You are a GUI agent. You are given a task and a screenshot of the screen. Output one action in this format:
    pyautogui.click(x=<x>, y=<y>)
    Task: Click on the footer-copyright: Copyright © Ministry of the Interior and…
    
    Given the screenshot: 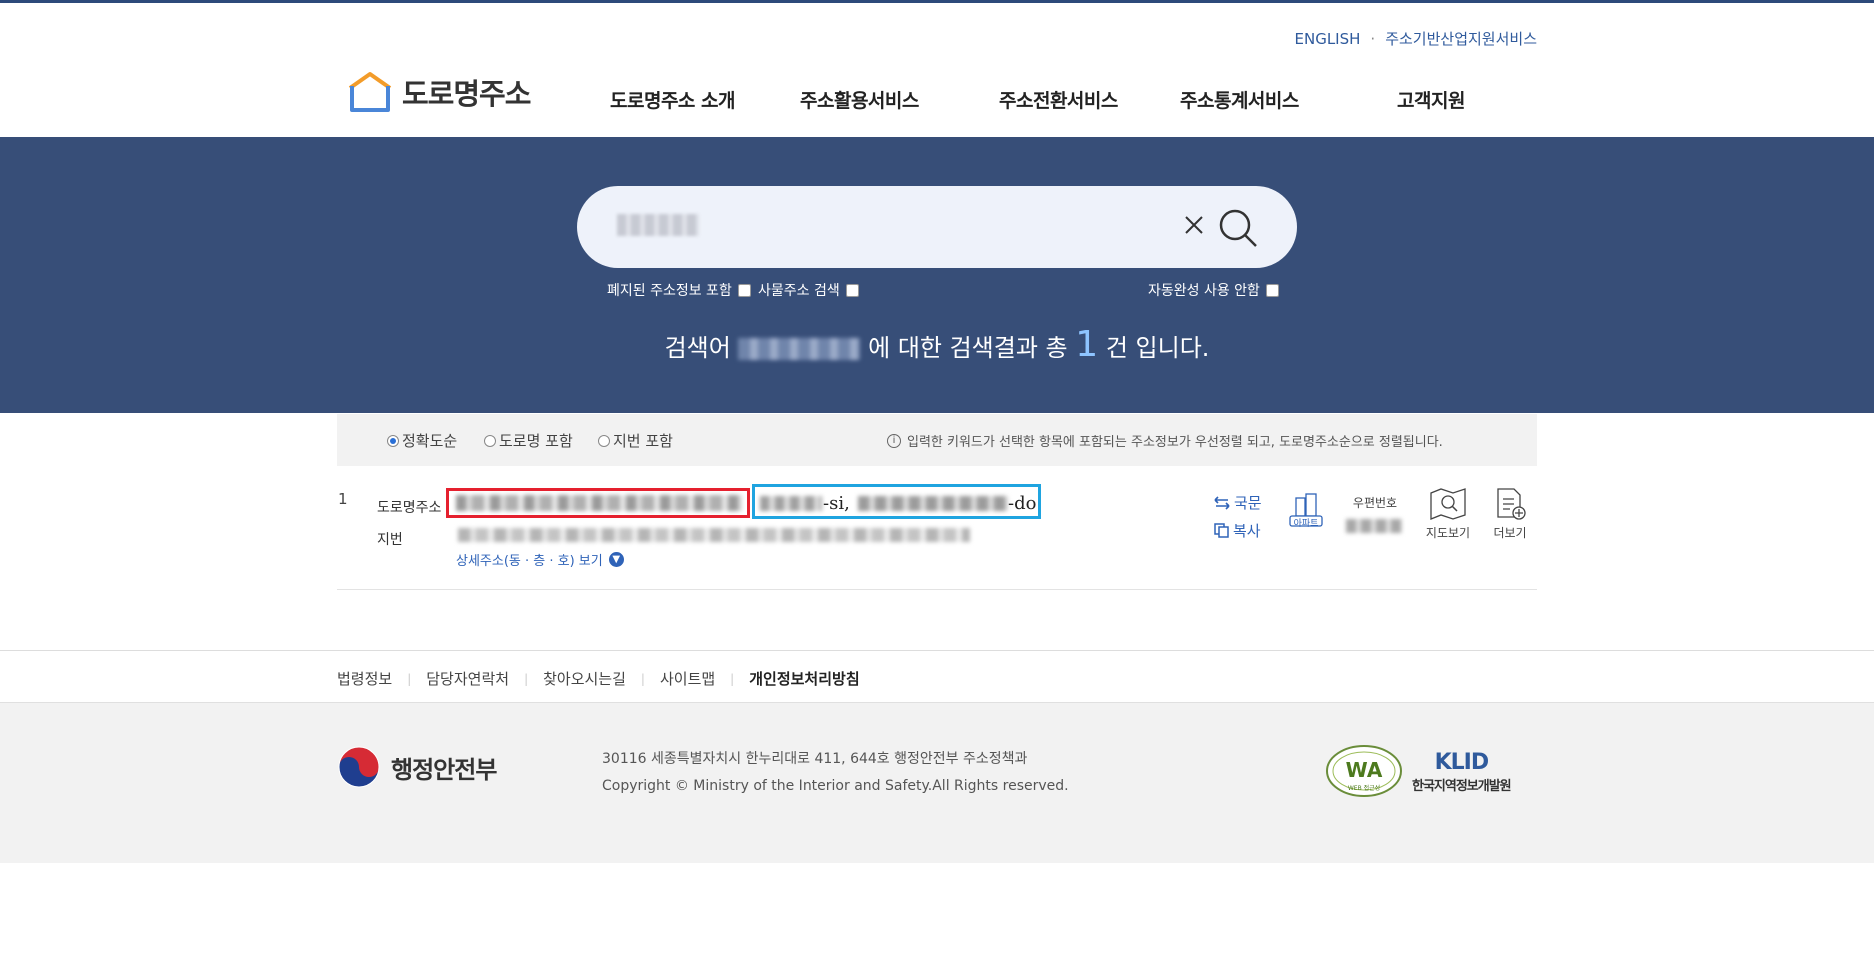 What is the action you would take?
    pyautogui.click(x=835, y=786)
    